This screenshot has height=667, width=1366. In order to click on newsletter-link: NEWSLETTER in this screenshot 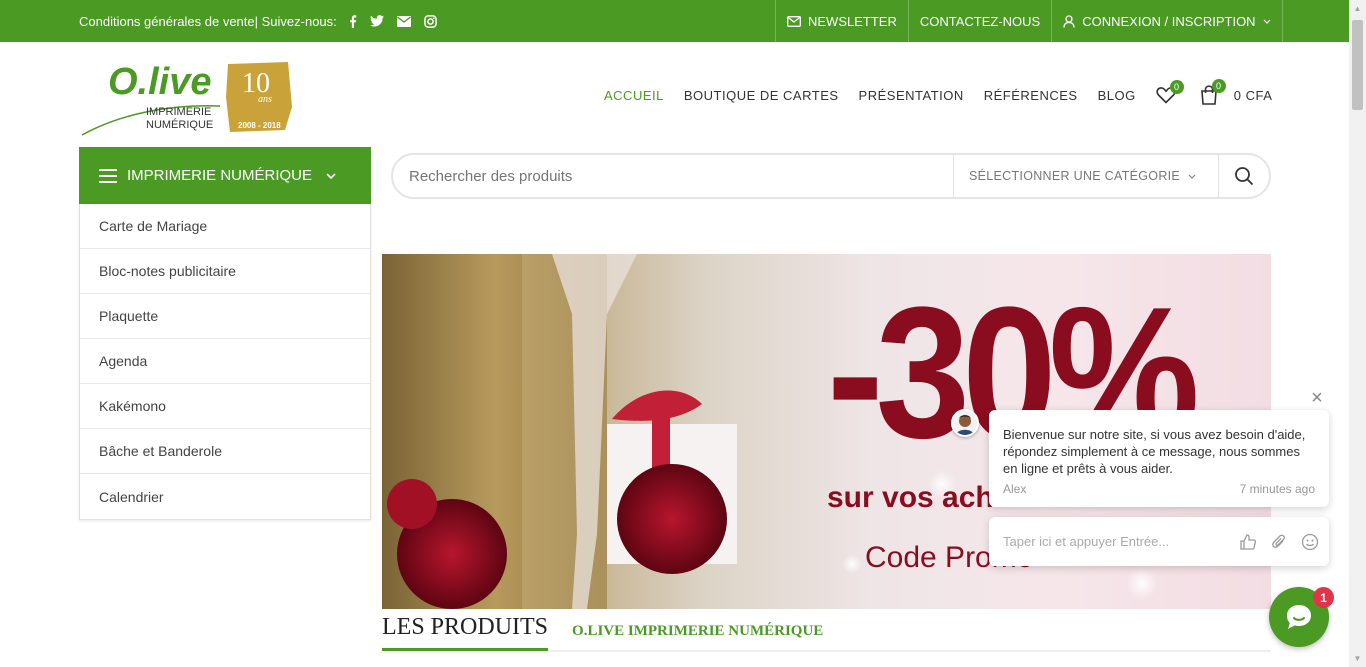, I will do `click(841, 21)`.